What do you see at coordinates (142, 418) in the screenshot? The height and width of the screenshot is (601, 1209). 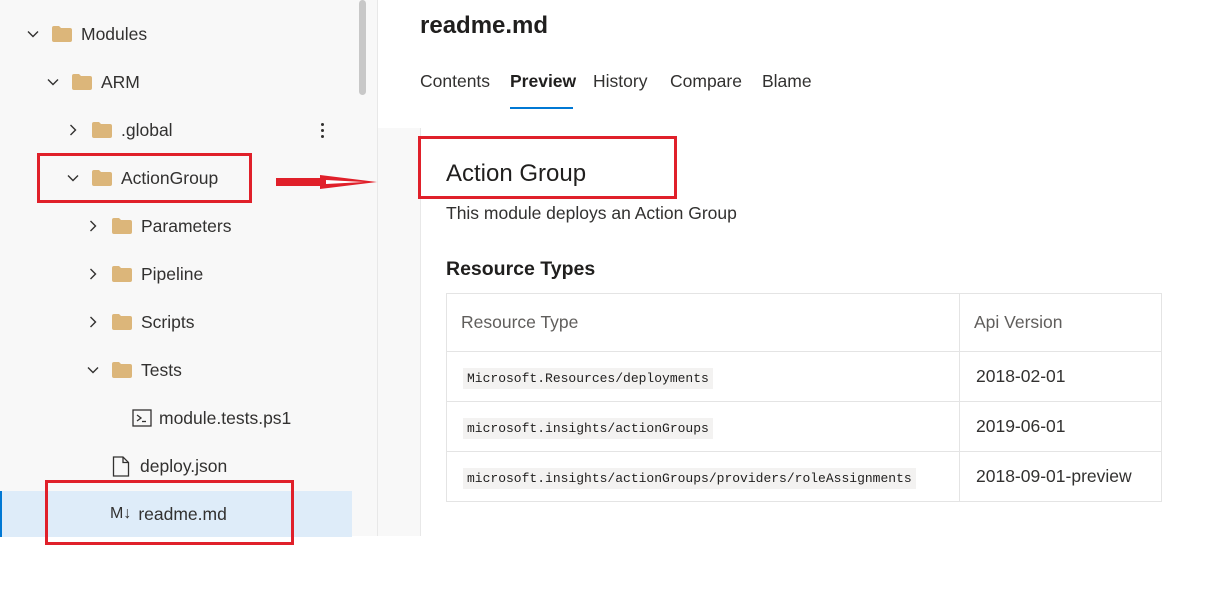 I see `powershell-file-icon` at bounding box center [142, 418].